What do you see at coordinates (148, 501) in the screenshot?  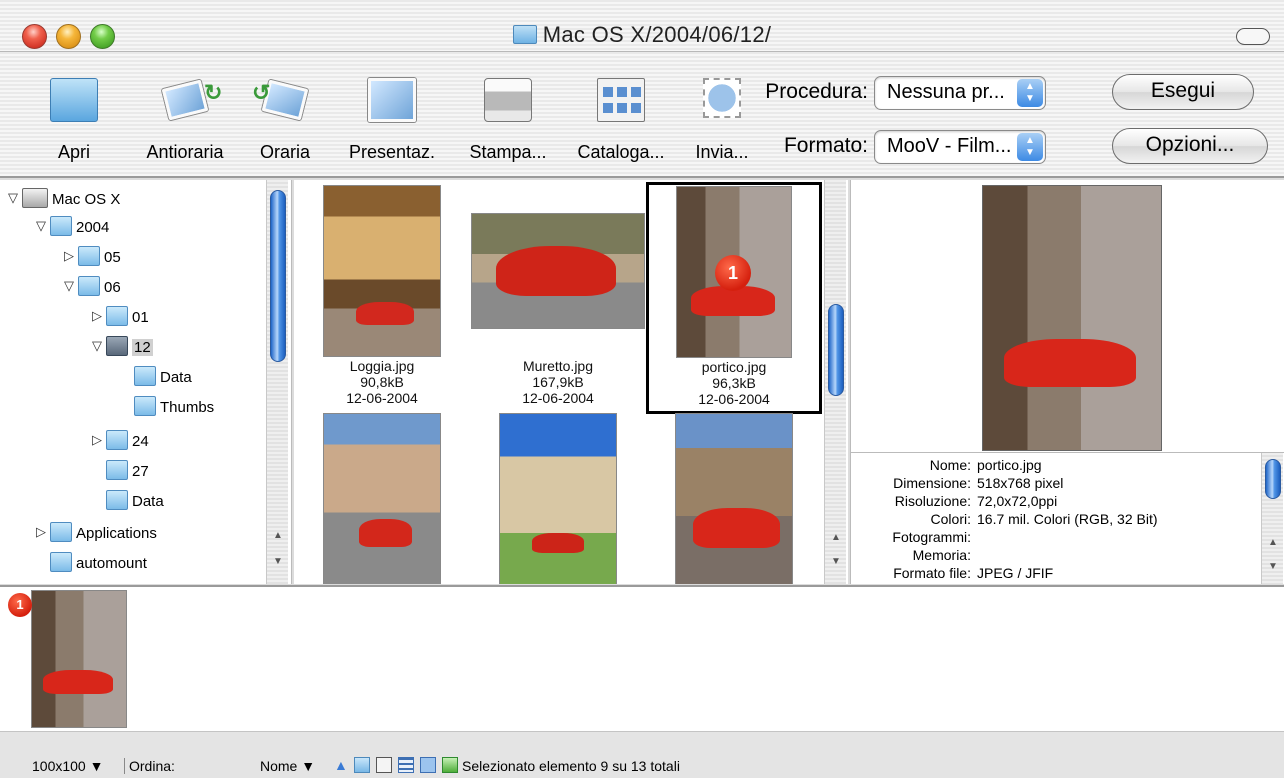 I see `tree-item-label: Data` at bounding box center [148, 501].